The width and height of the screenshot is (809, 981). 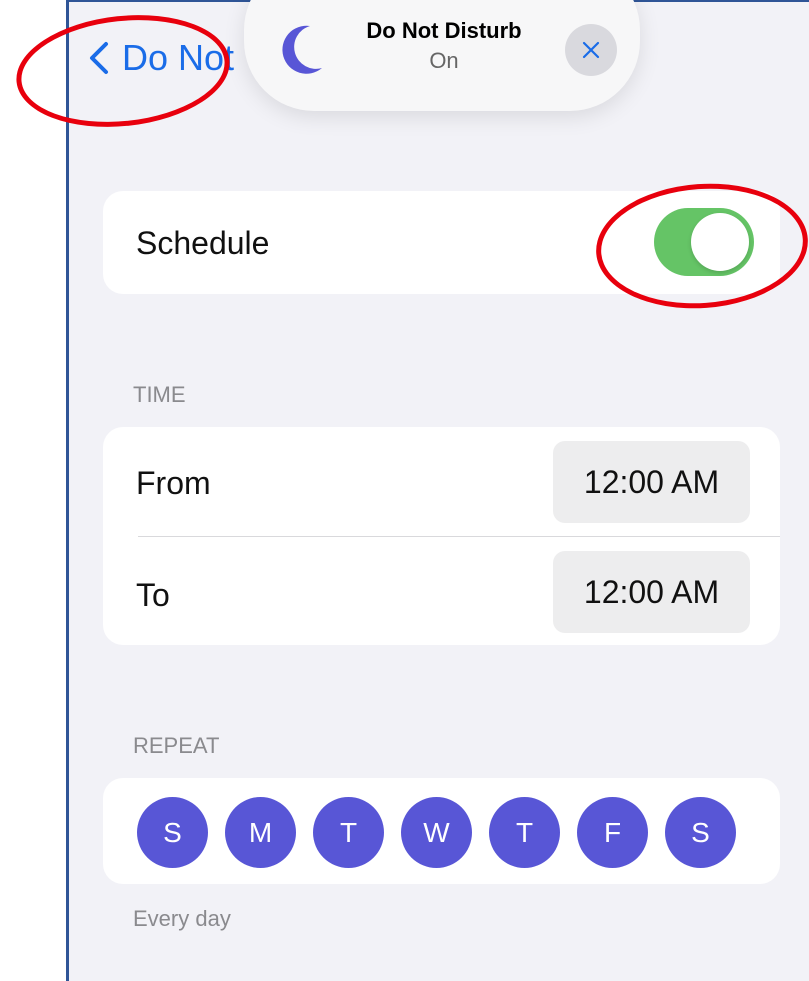 I want to click on close-button, so click(x=591, y=50).